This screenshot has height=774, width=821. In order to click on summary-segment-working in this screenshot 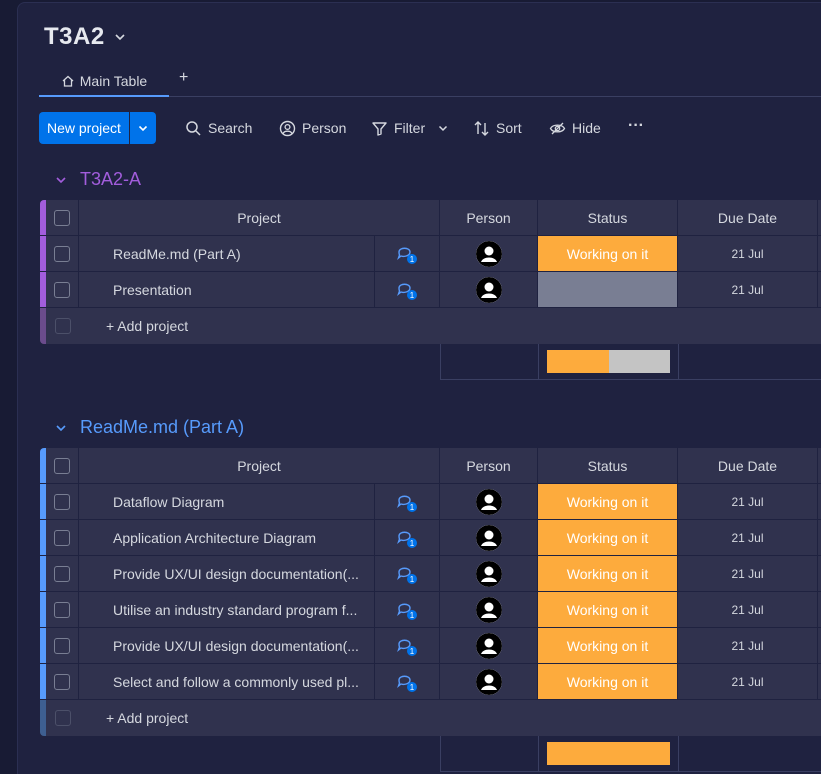, I will do `click(608, 753)`.